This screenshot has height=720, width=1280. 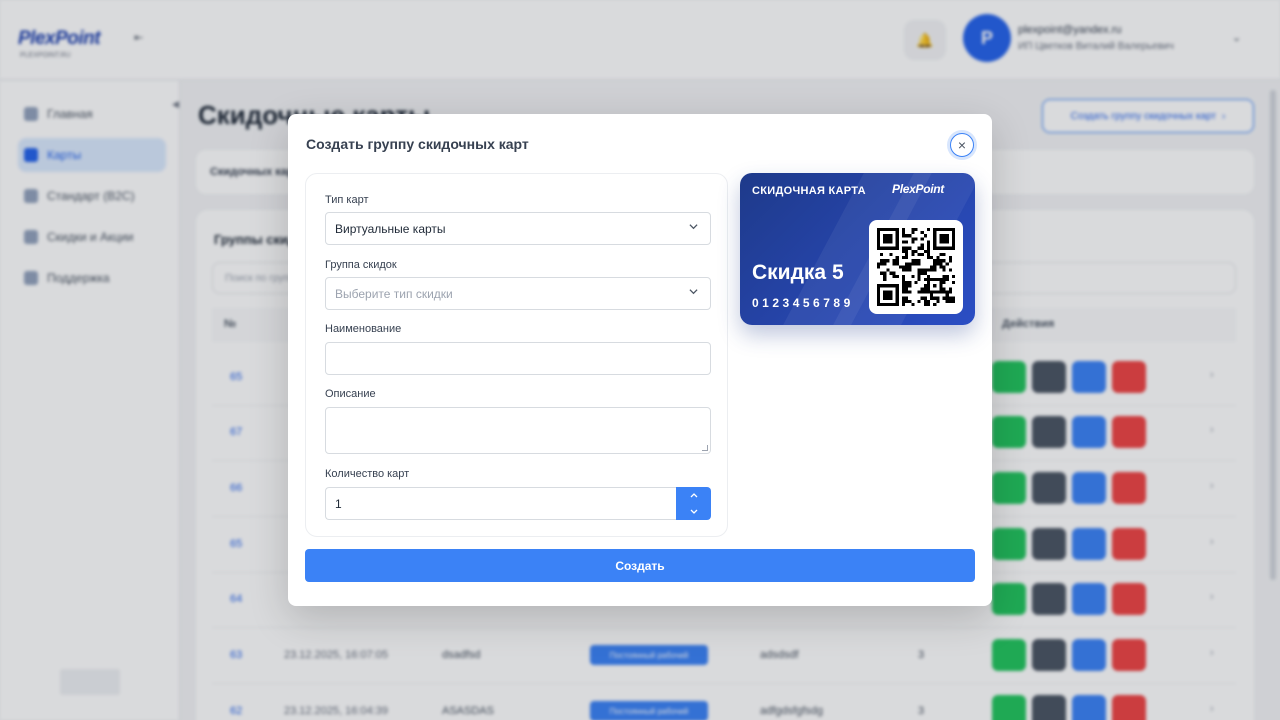 What do you see at coordinates (518, 358) in the screenshot?
I see `name-input` at bounding box center [518, 358].